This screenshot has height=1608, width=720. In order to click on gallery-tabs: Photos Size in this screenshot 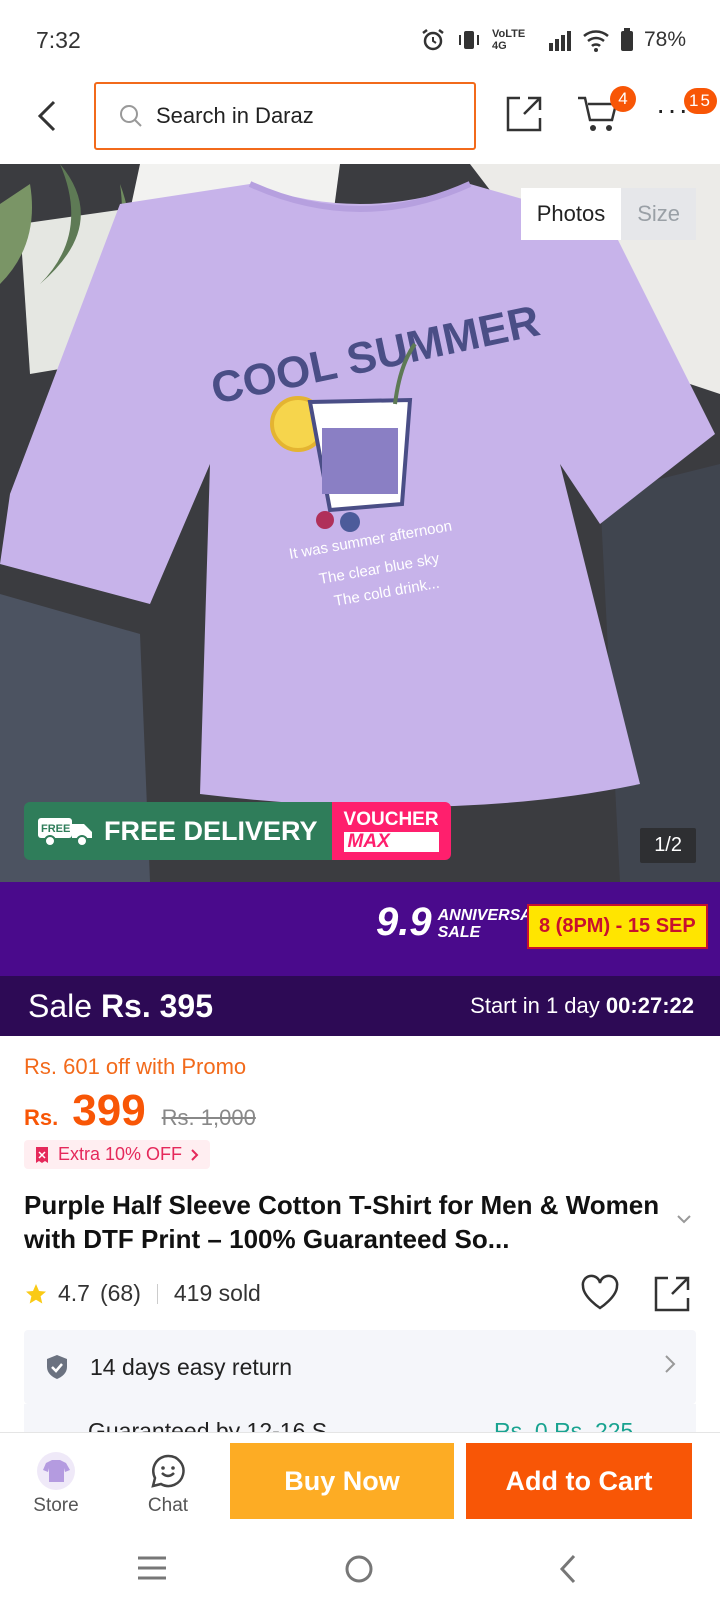, I will do `click(608, 214)`.